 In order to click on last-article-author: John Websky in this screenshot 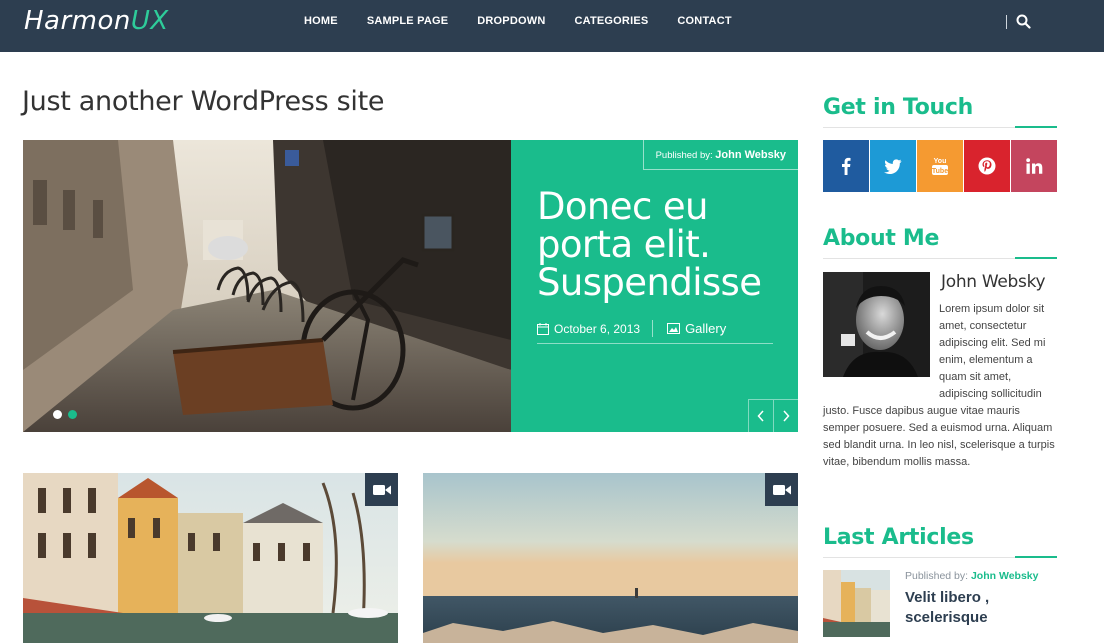, I will do `click(1005, 576)`.